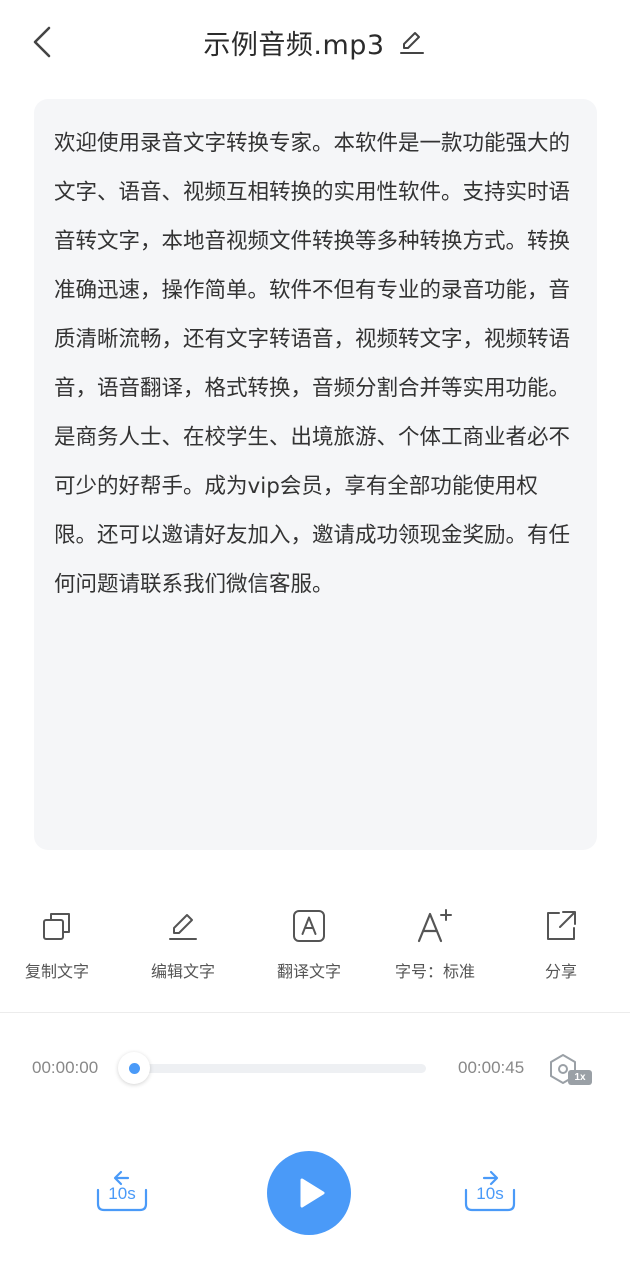  Describe the element at coordinates (491, 1067) in the screenshot. I see `total-time: 00:00:45` at that location.